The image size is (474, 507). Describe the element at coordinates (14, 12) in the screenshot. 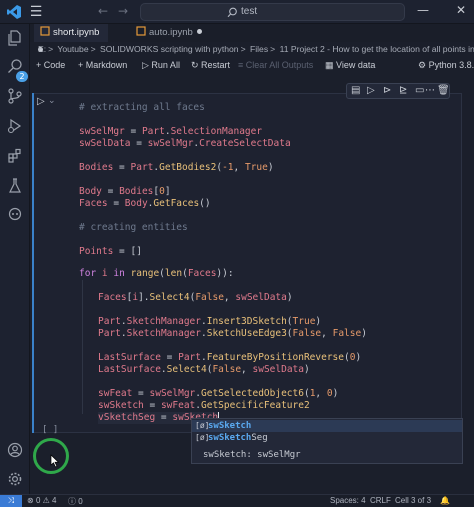

I see `vscode-logo-icon` at that location.